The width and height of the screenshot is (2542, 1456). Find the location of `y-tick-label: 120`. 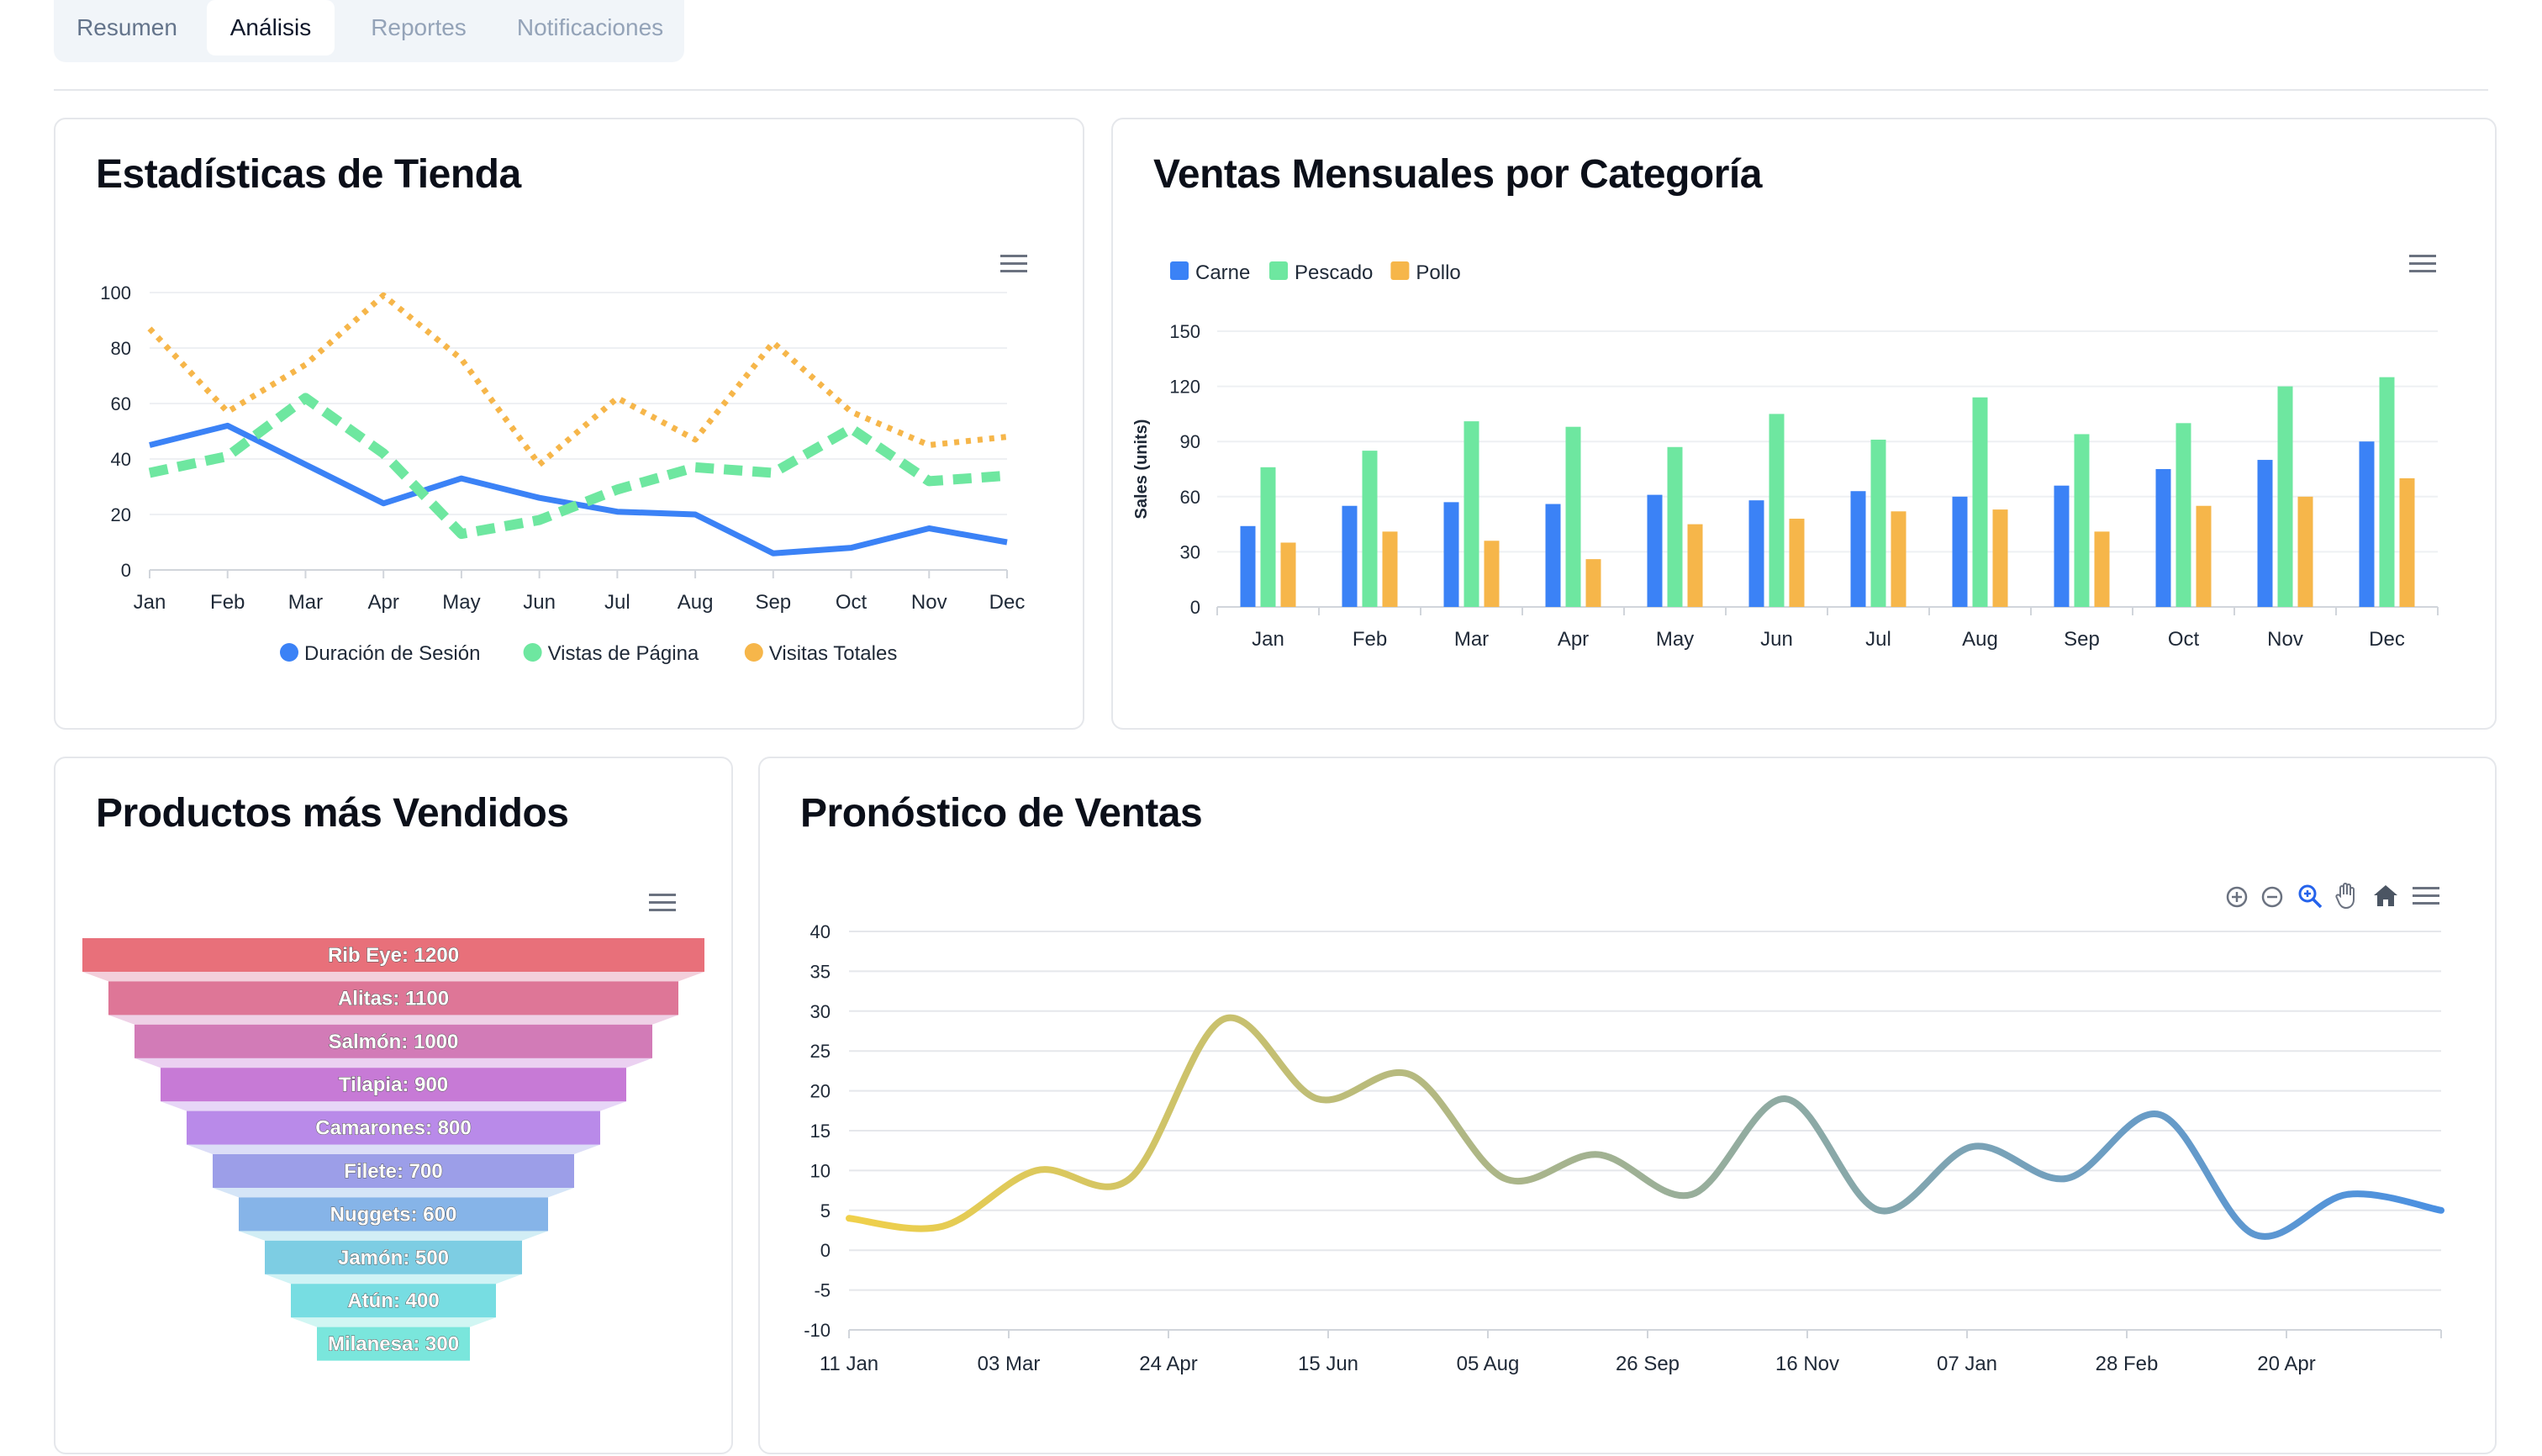

y-tick-label: 120 is located at coordinates (1184, 387).